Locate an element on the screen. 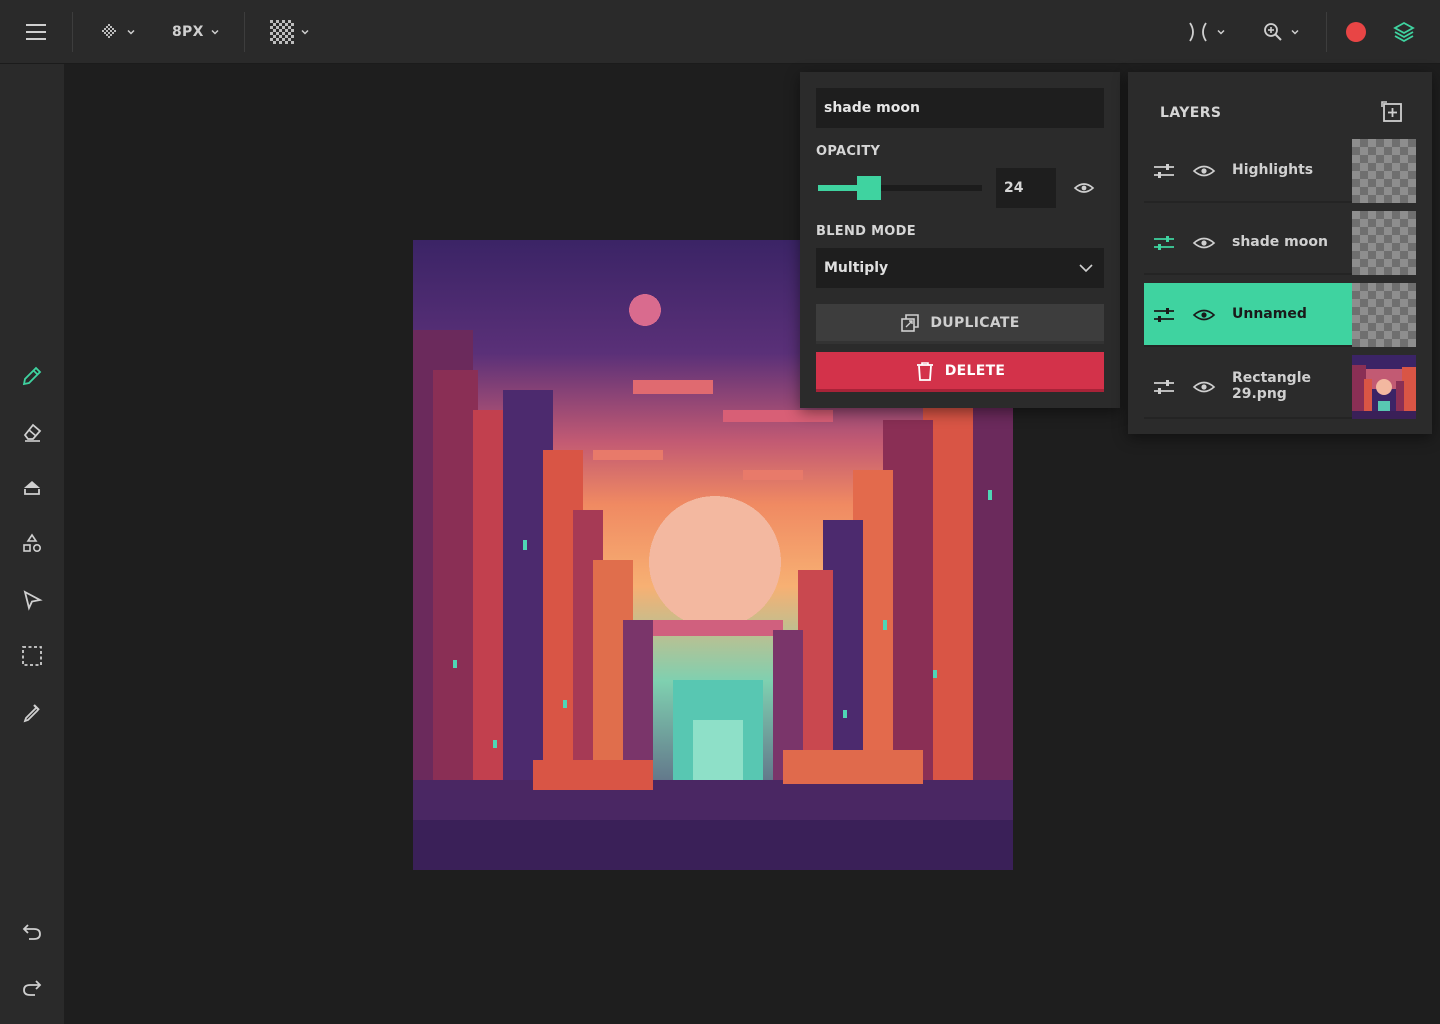  layer-row-highlights: Highlights is located at coordinates (1280, 171).